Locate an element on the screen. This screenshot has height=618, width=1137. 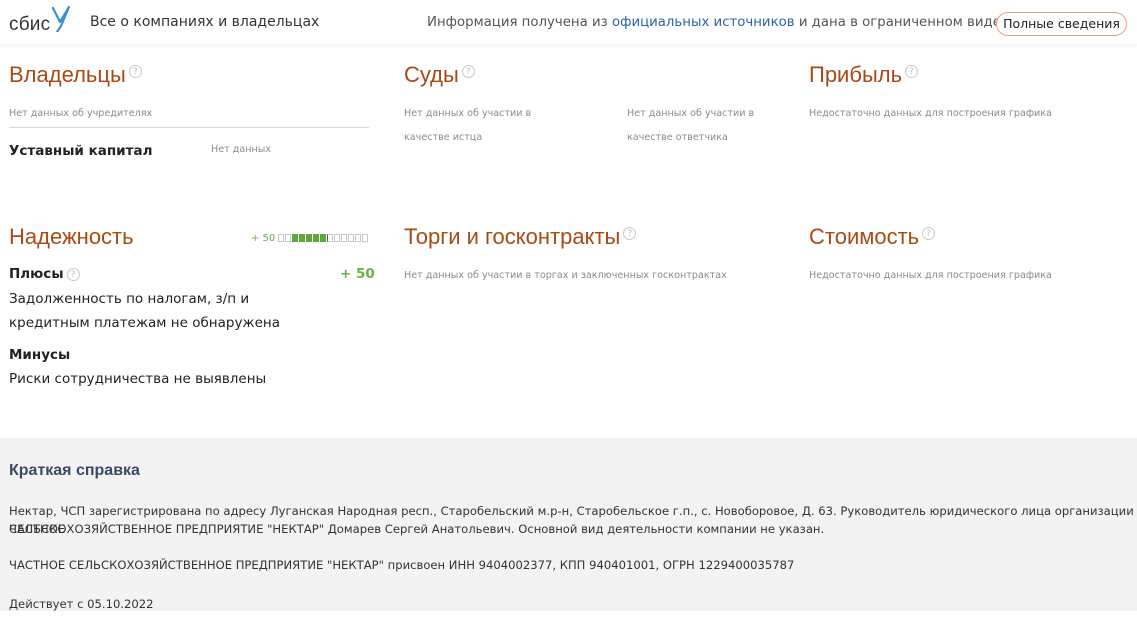
profit-title: Прибыль is located at coordinates (856, 74).